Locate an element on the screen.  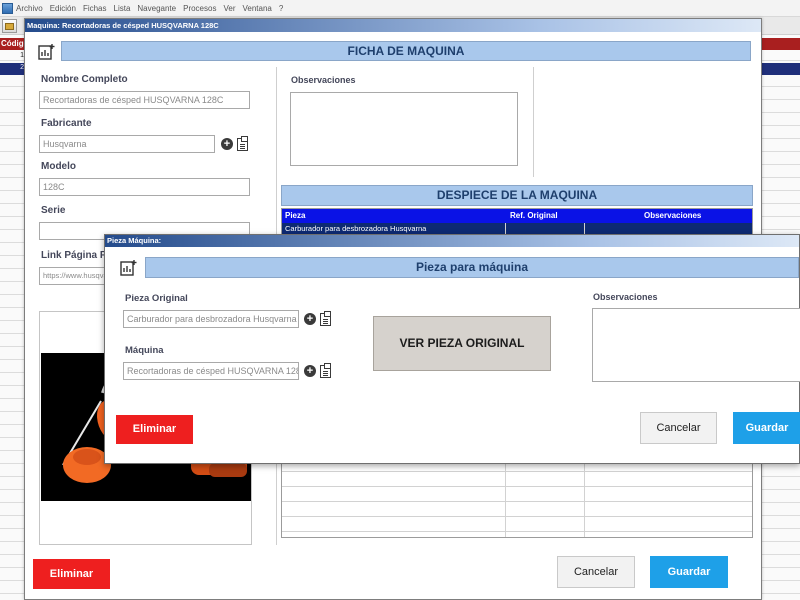
background-selected-row-right is located at coordinates (780, 69).